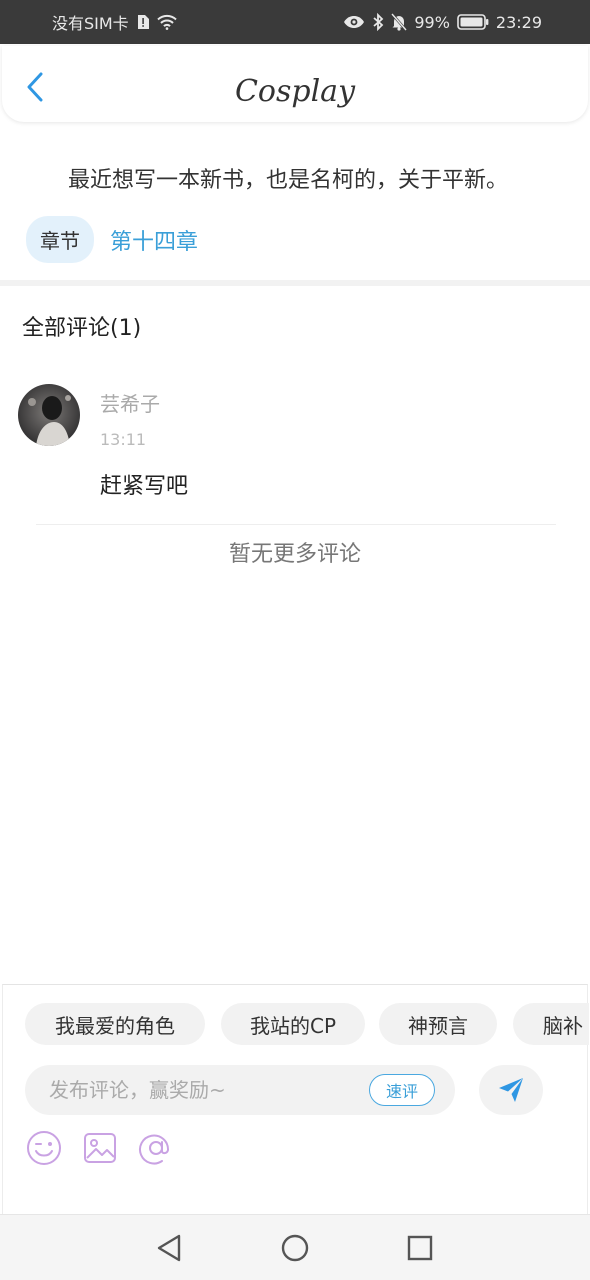 The image size is (590, 1280). Describe the element at coordinates (115, 1024) in the screenshot. I see `chip-favorite-character: 我最爱的角色` at that location.